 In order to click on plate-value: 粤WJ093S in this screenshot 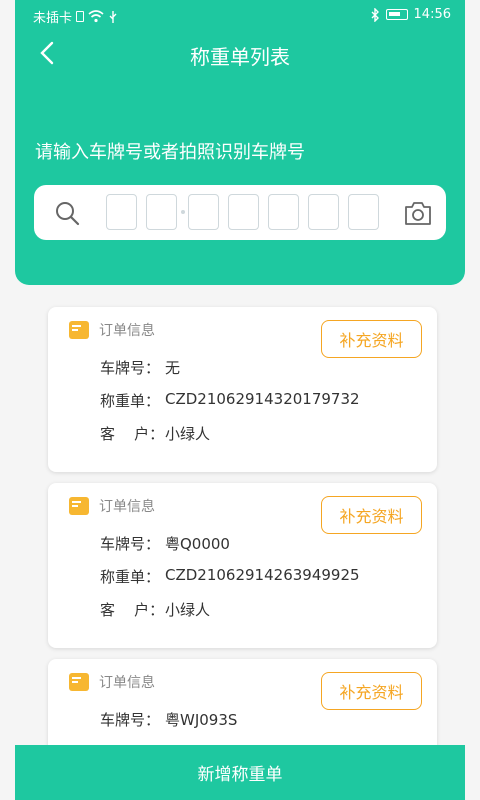, I will do `click(201, 720)`.